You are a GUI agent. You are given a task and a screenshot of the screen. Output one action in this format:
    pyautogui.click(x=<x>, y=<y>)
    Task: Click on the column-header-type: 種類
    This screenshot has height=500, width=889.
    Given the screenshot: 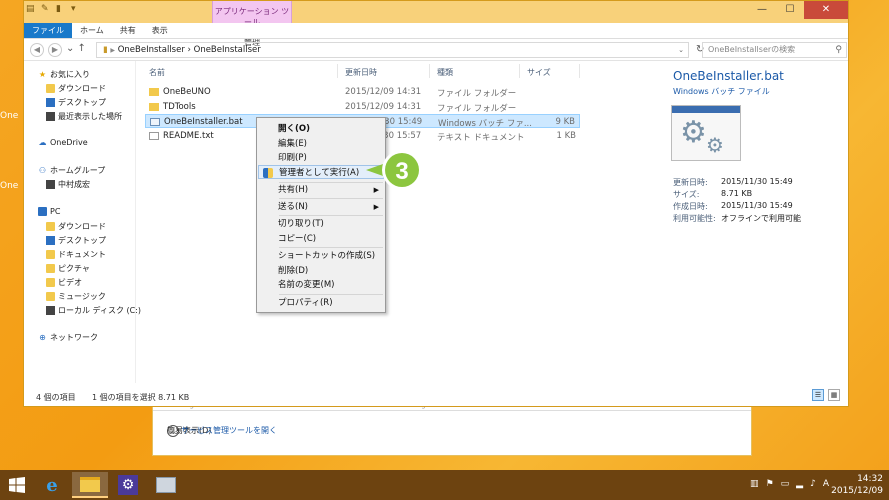 What is the action you would take?
    pyautogui.click(x=445, y=72)
    